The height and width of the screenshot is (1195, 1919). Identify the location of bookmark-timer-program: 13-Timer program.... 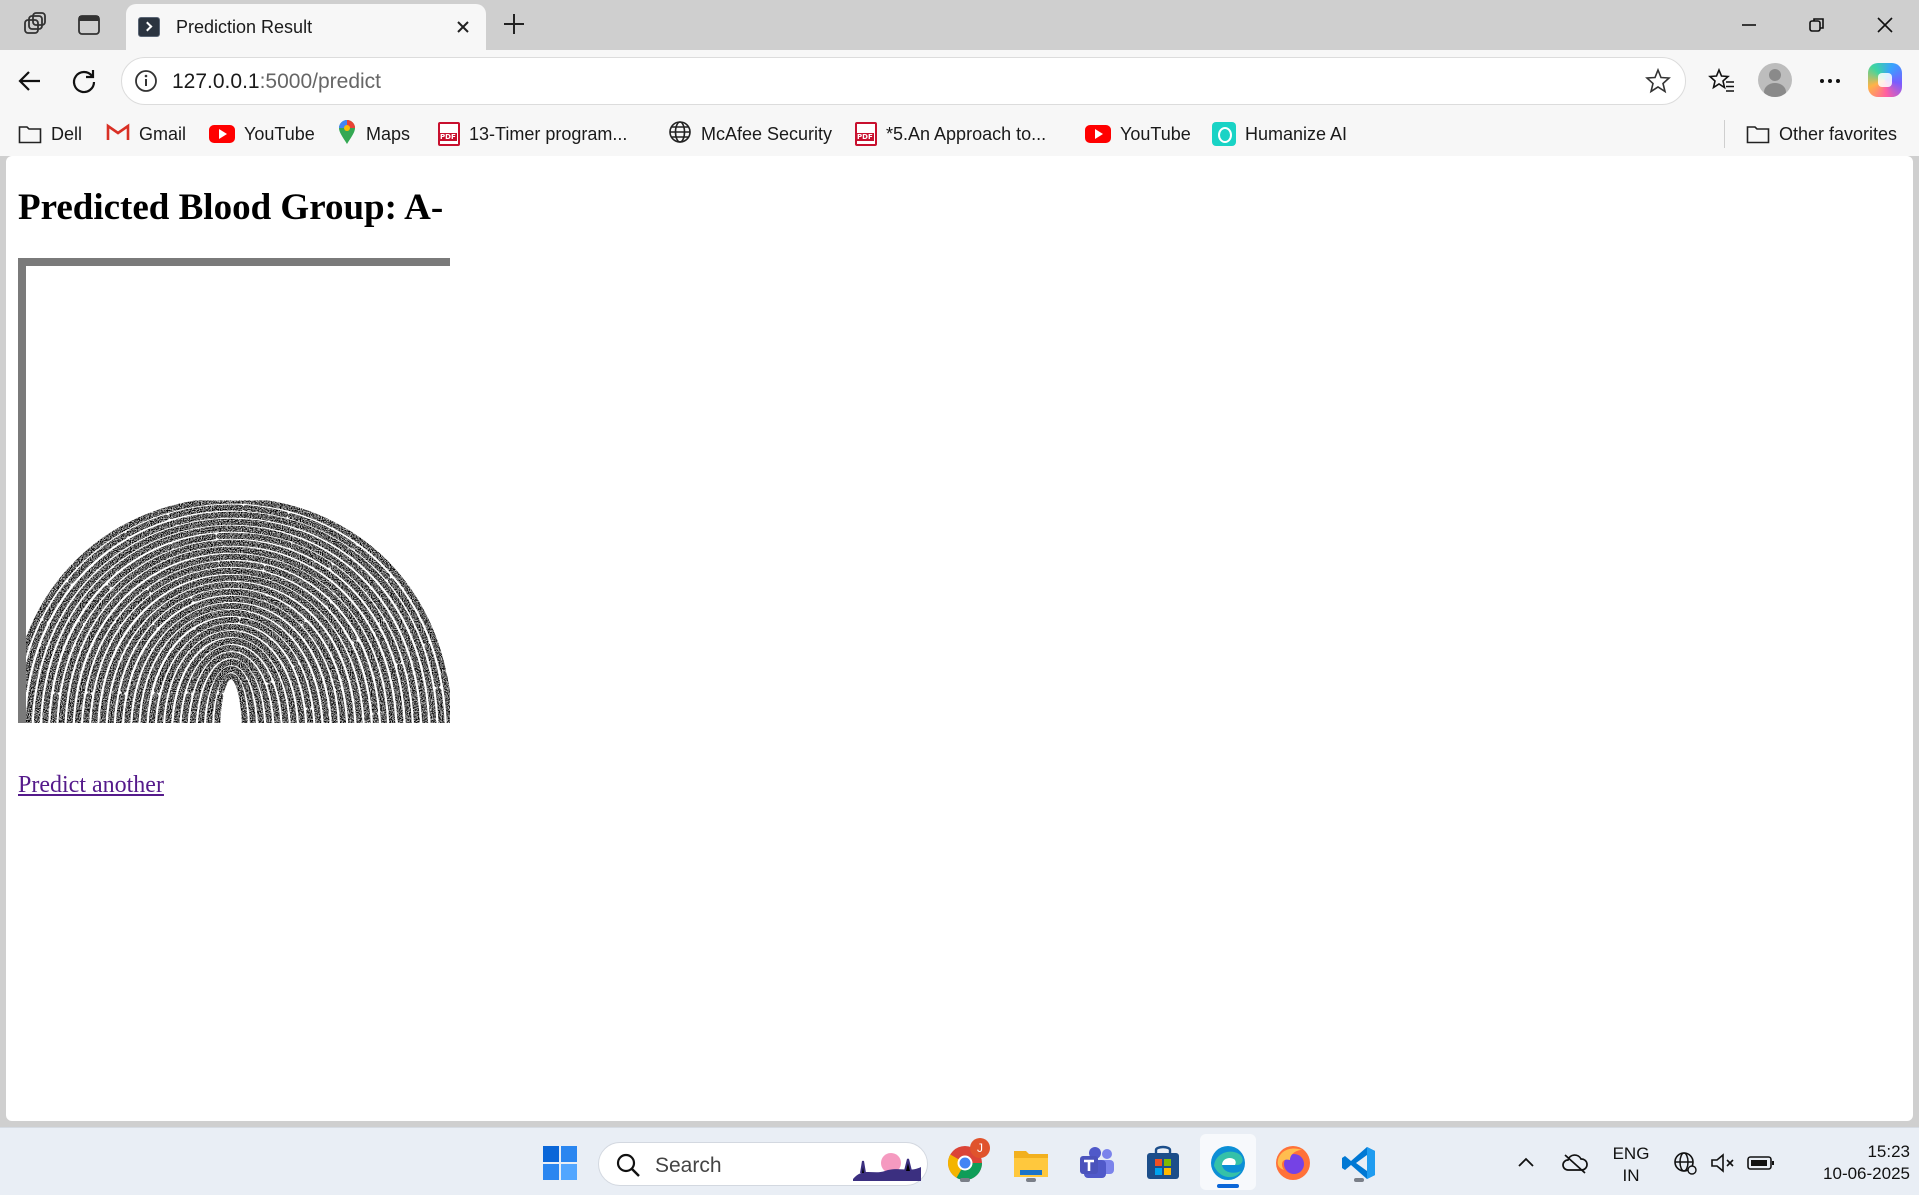
(532, 134).